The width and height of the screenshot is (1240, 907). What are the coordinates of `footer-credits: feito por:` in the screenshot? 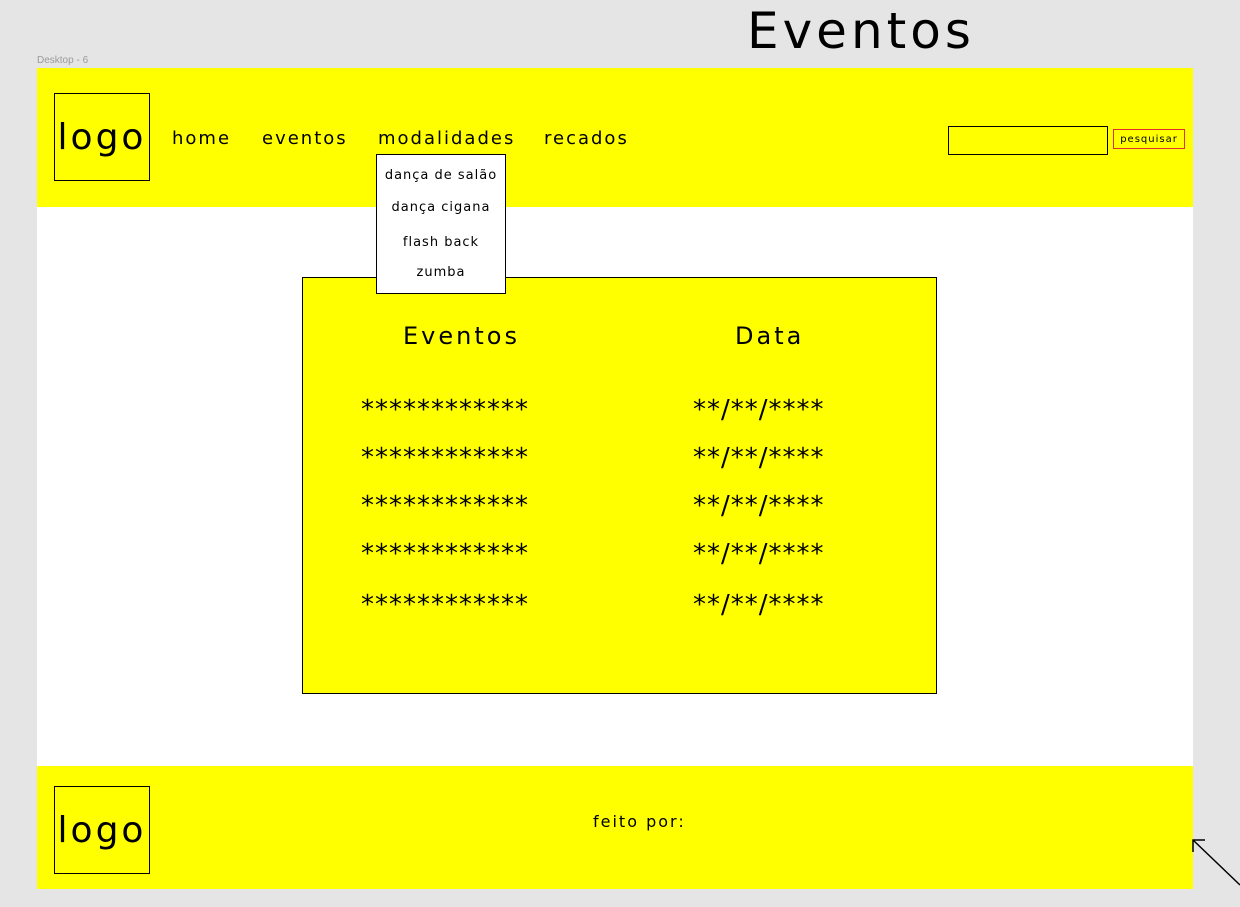 It's located at (639, 821).